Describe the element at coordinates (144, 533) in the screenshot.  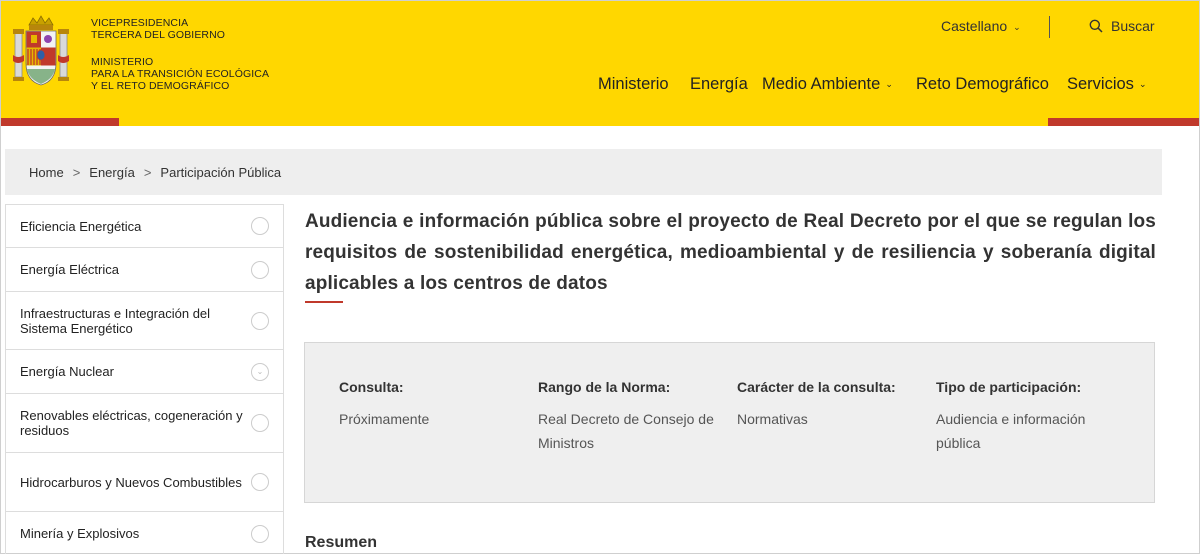
I see `sidebar-item-mineria: Minería y Explosivos` at that location.